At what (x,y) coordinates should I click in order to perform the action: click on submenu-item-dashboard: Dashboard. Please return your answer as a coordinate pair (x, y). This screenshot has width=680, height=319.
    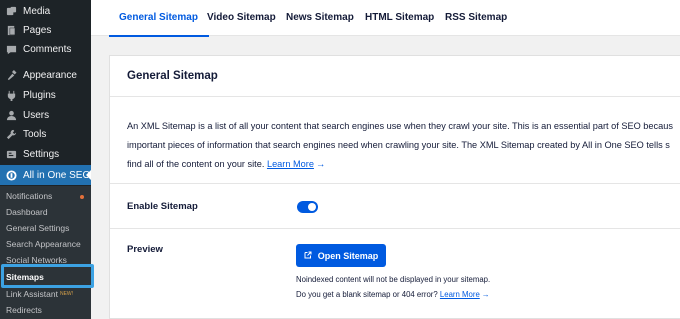
    Looking at the image, I should click on (27, 212).